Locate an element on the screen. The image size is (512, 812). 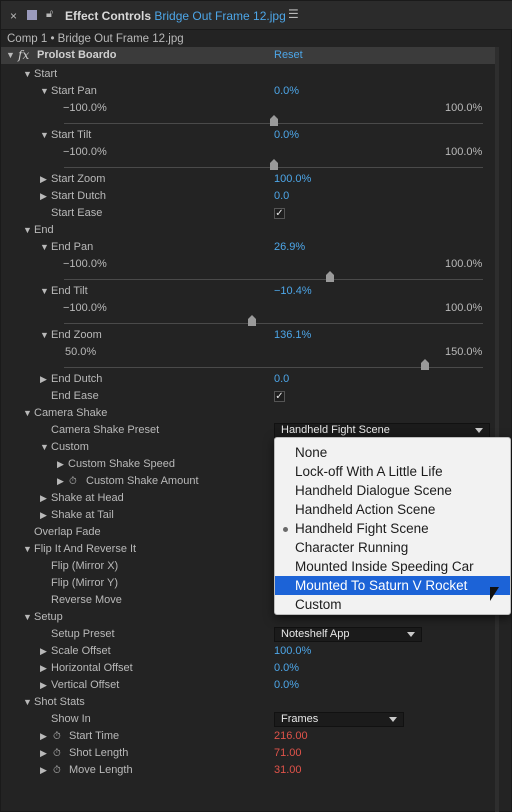
panel-title: Effect Controls Bridge Out Frame 12.jpg is located at coordinates (175, 16).